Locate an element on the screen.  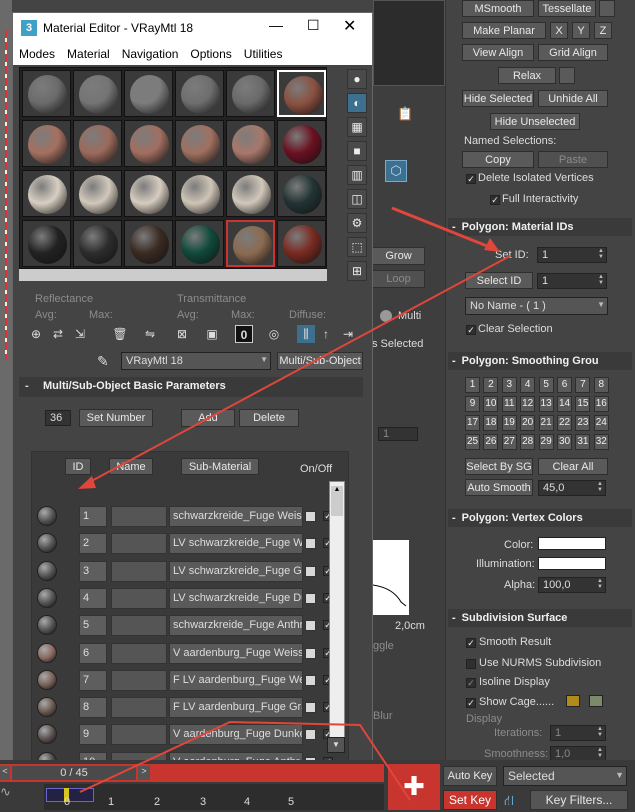
show-map-icon: ◎ is located at coordinates (274, 334).